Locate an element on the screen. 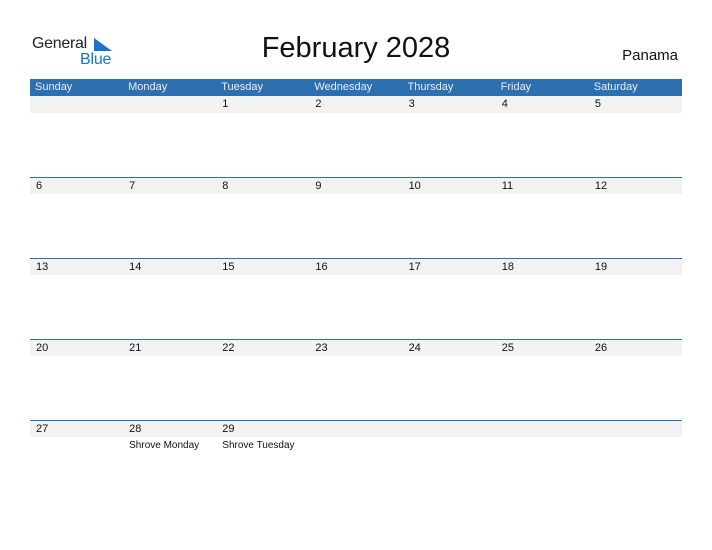  week-row: 20 21 22 23 24 25 26 is located at coordinates (356, 379).